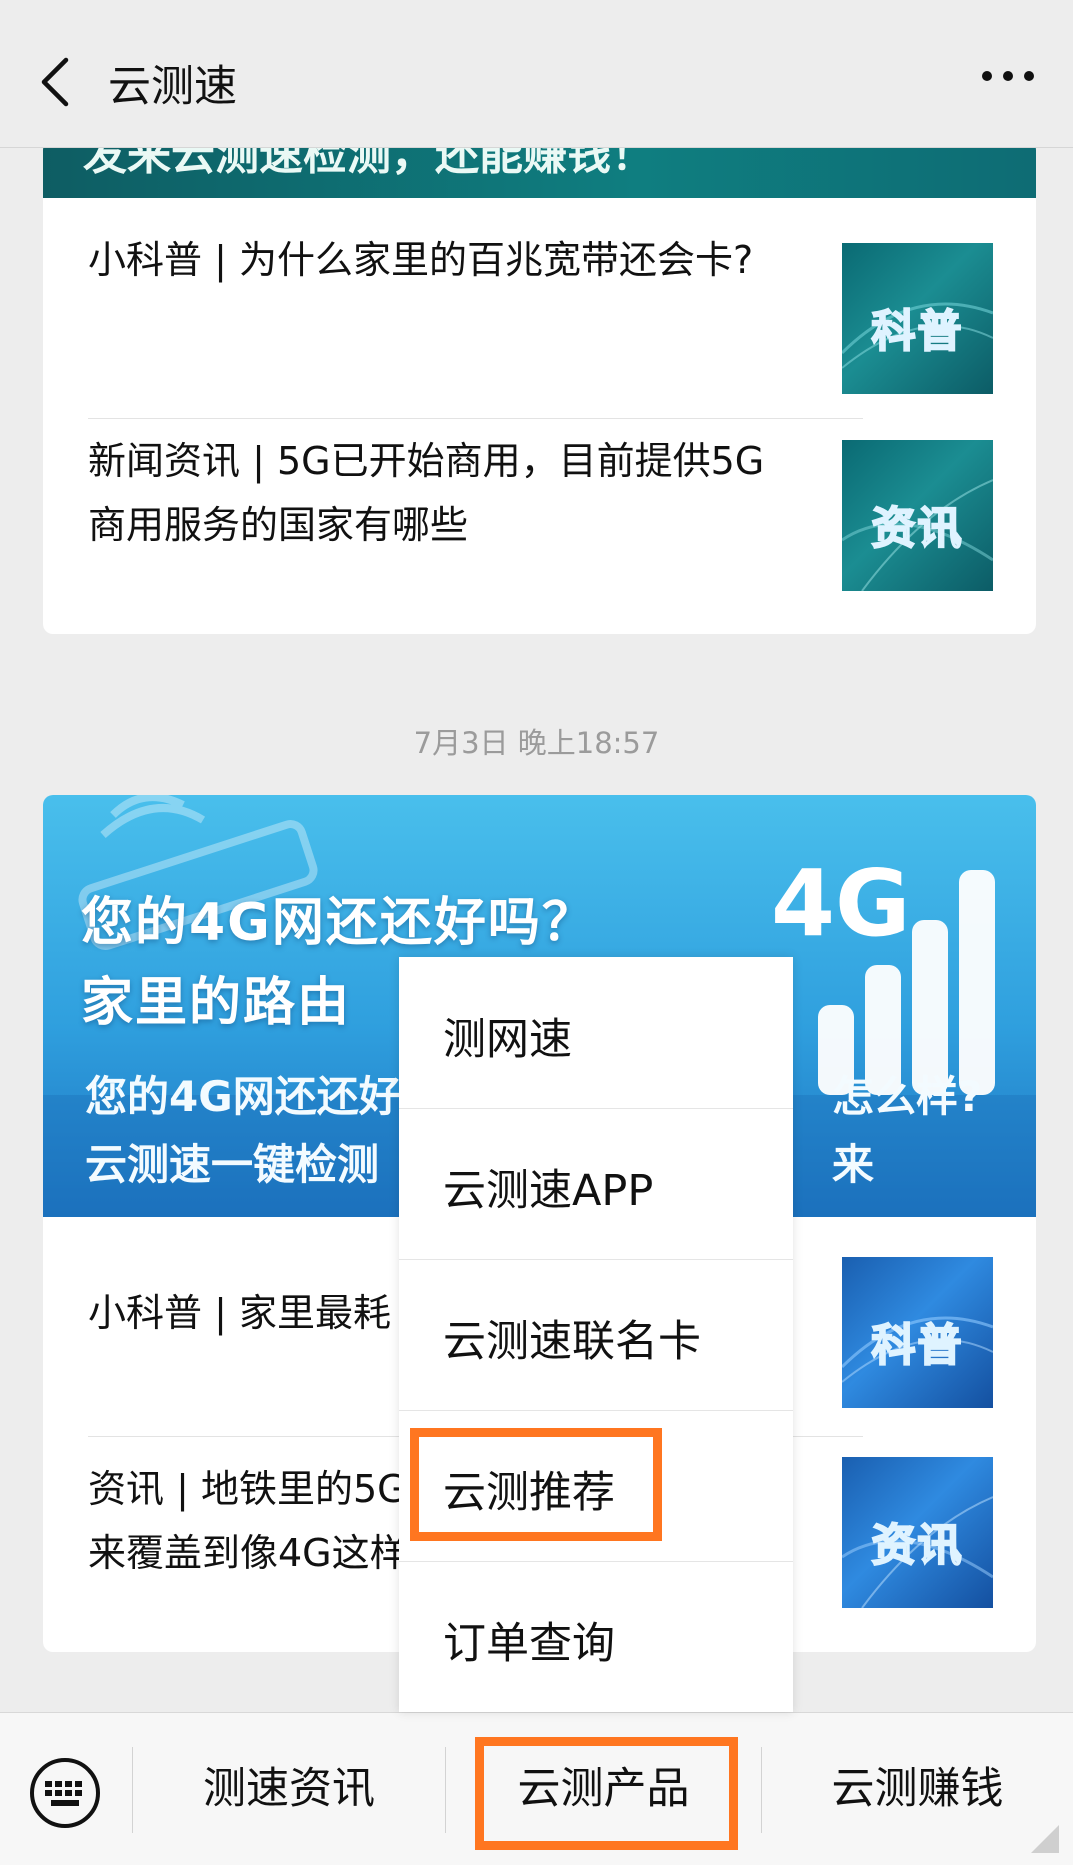 Image resolution: width=1073 pixels, height=1865 pixels. What do you see at coordinates (917, 1789) in the screenshot?
I see `tab-earn: 云测赚钱` at bounding box center [917, 1789].